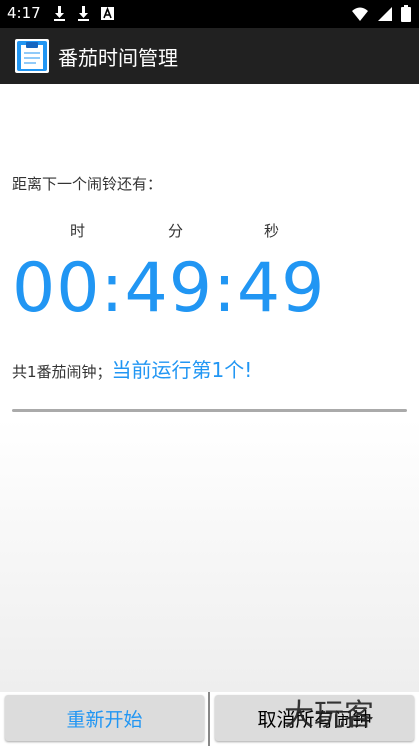  Describe the element at coordinates (87, 184) in the screenshot. I see `countdown-label: 距离下一个闹铃还有：` at that location.